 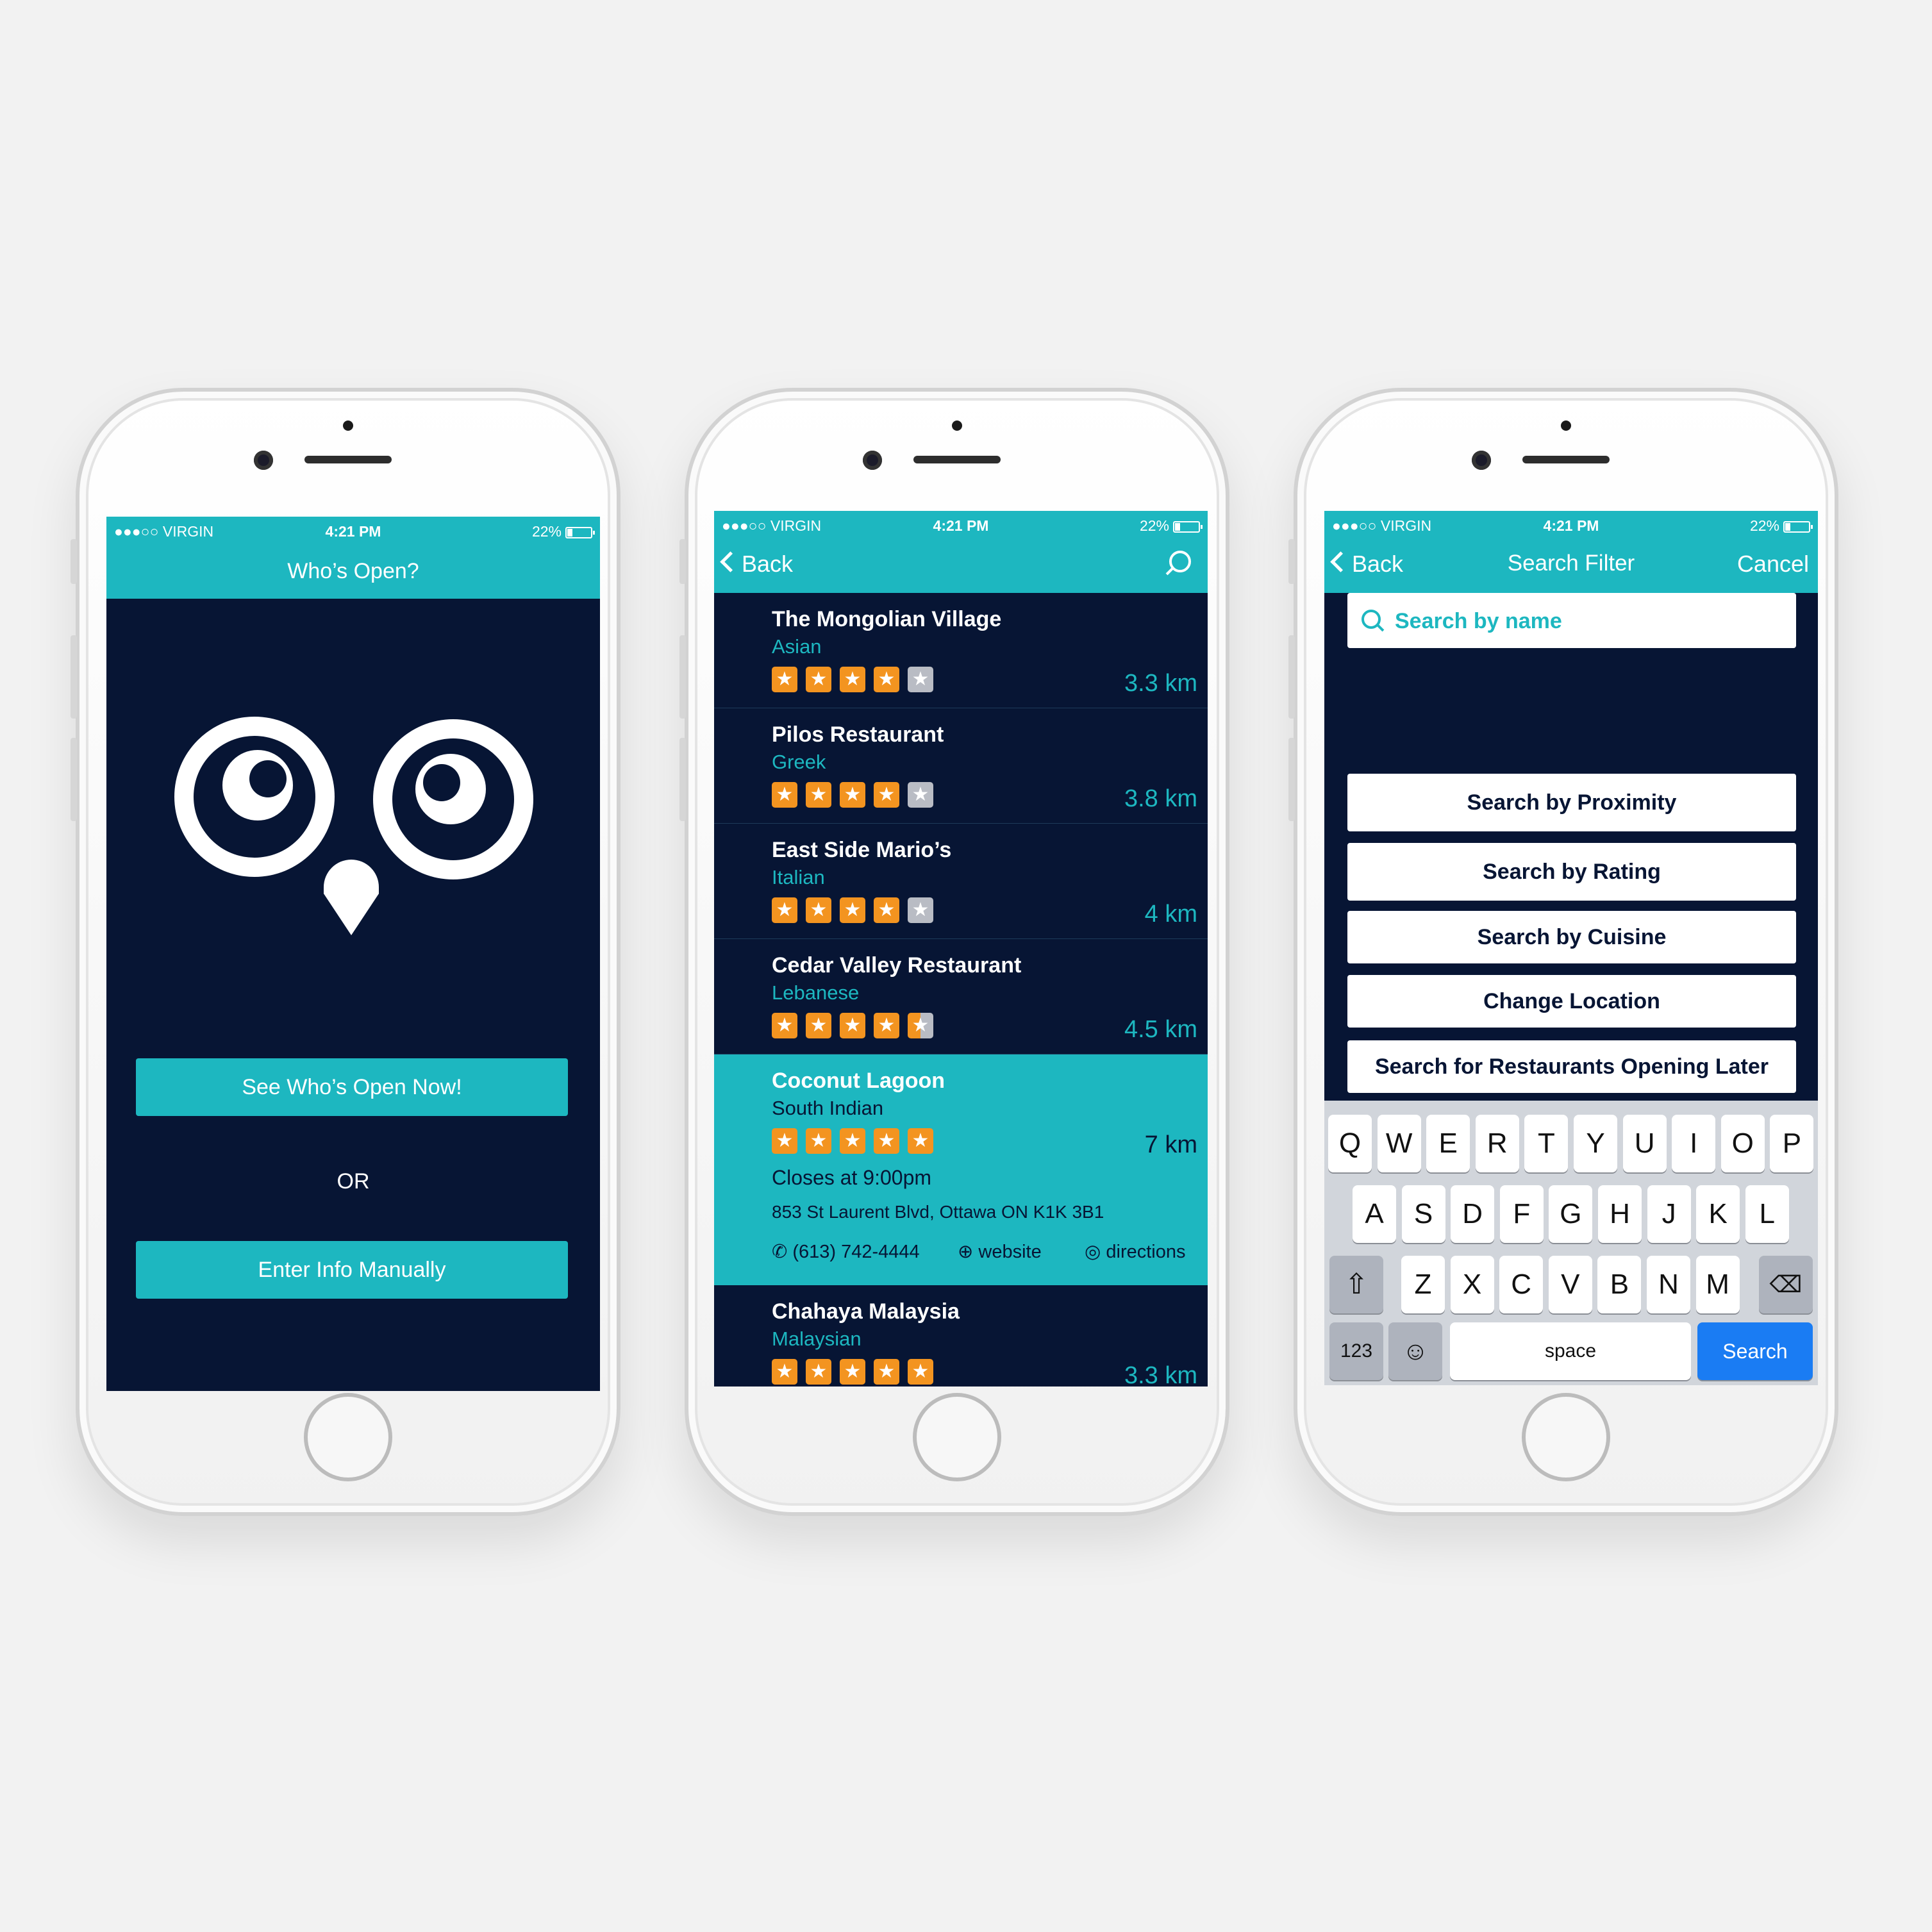 I want to click on key-u: U, so click(x=1645, y=1143).